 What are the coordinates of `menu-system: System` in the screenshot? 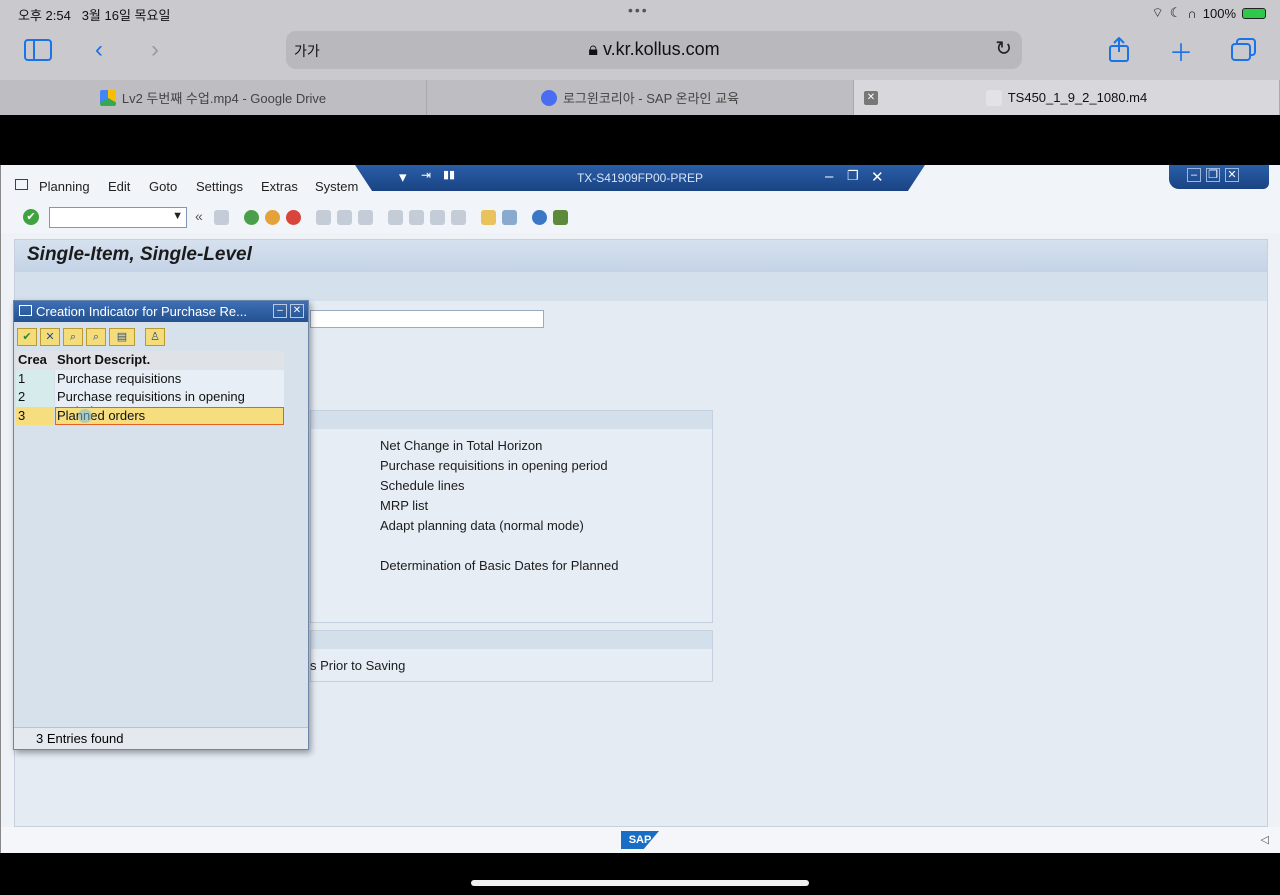 It's located at (336, 186).